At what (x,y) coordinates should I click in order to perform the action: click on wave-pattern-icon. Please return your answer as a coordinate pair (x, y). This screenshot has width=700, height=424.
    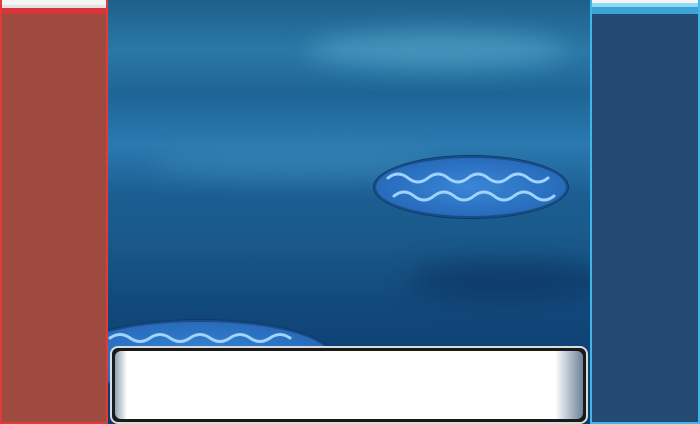
    Looking at the image, I should click on (471, 187).